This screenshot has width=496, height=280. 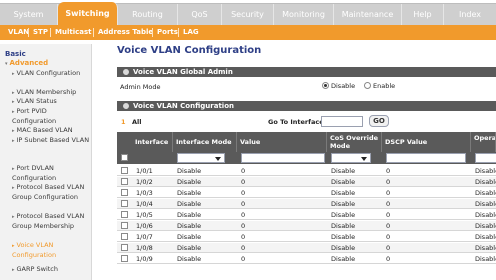 I want to click on admin-mode-disable-option: Disable, so click(x=338, y=86).